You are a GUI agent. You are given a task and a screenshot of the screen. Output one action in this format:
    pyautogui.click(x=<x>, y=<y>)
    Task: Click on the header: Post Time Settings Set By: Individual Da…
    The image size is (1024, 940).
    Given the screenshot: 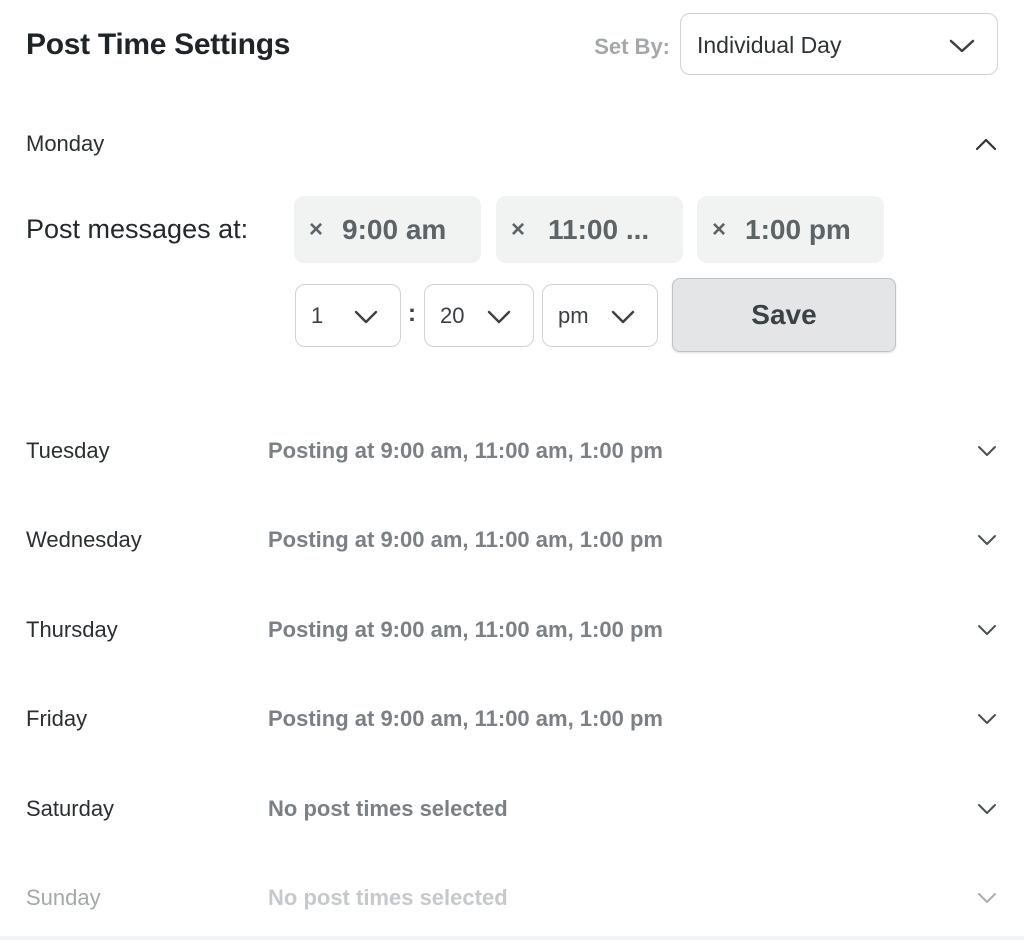 What is the action you would take?
    pyautogui.click(x=512, y=45)
    